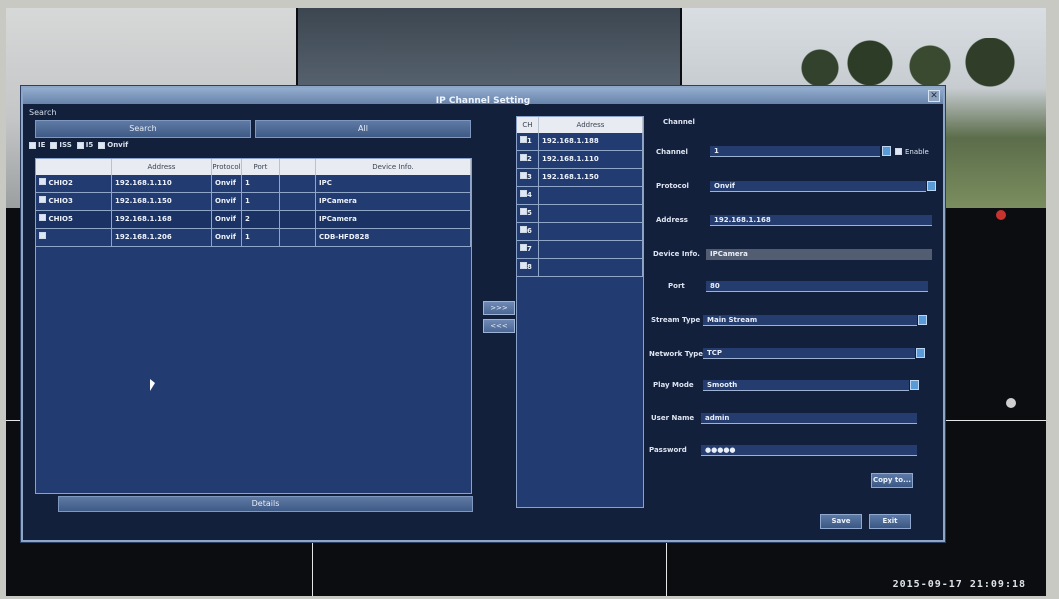  What do you see at coordinates (162, 183) in the screenshot?
I see `address-cell: 192.168.1.110` at bounding box center [162, 183].